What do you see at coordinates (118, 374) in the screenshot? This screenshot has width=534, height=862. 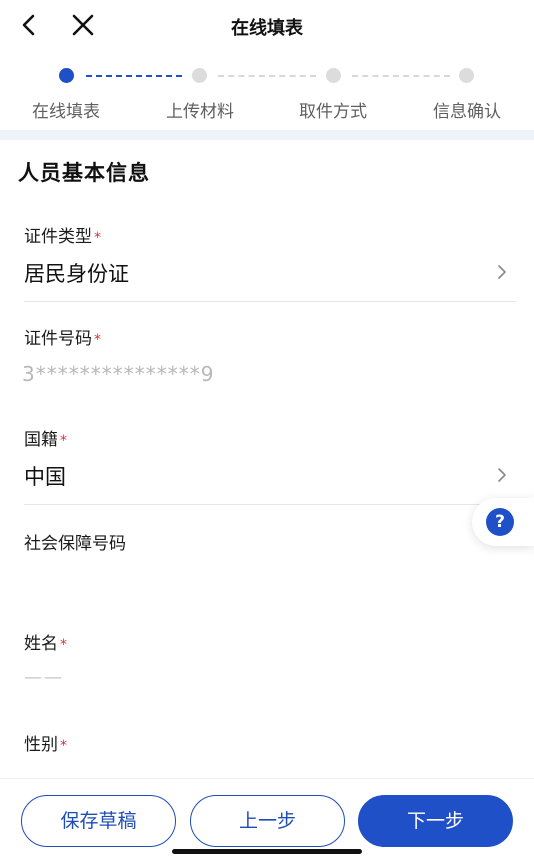 I see `id-number-value: 3***************9` at bounding box center [118, 374].